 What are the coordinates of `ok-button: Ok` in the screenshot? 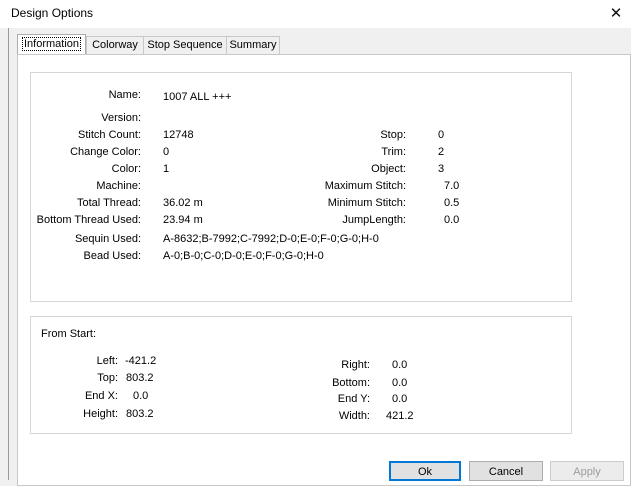 It's located at (425, 471).